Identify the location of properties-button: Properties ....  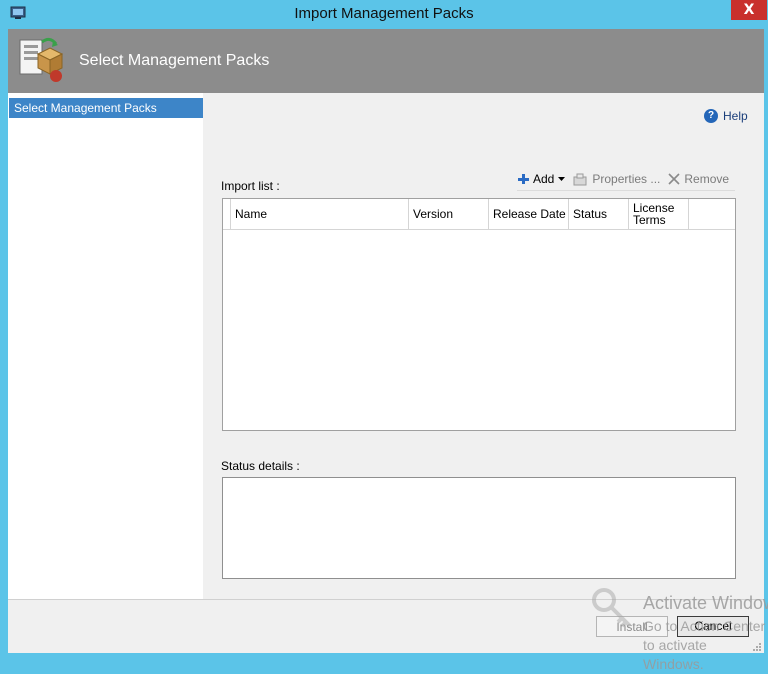
(616, 179).